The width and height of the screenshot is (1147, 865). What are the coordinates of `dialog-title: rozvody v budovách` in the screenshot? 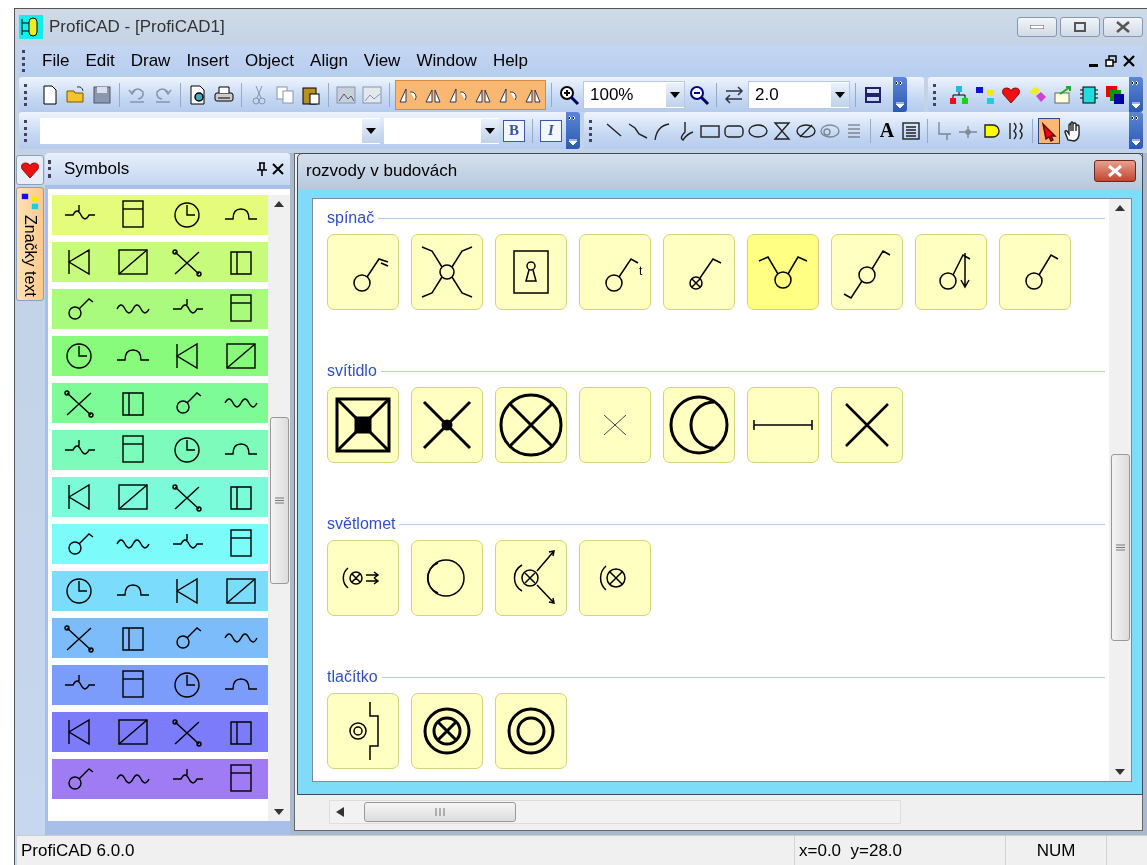 It's located at (382, 171).